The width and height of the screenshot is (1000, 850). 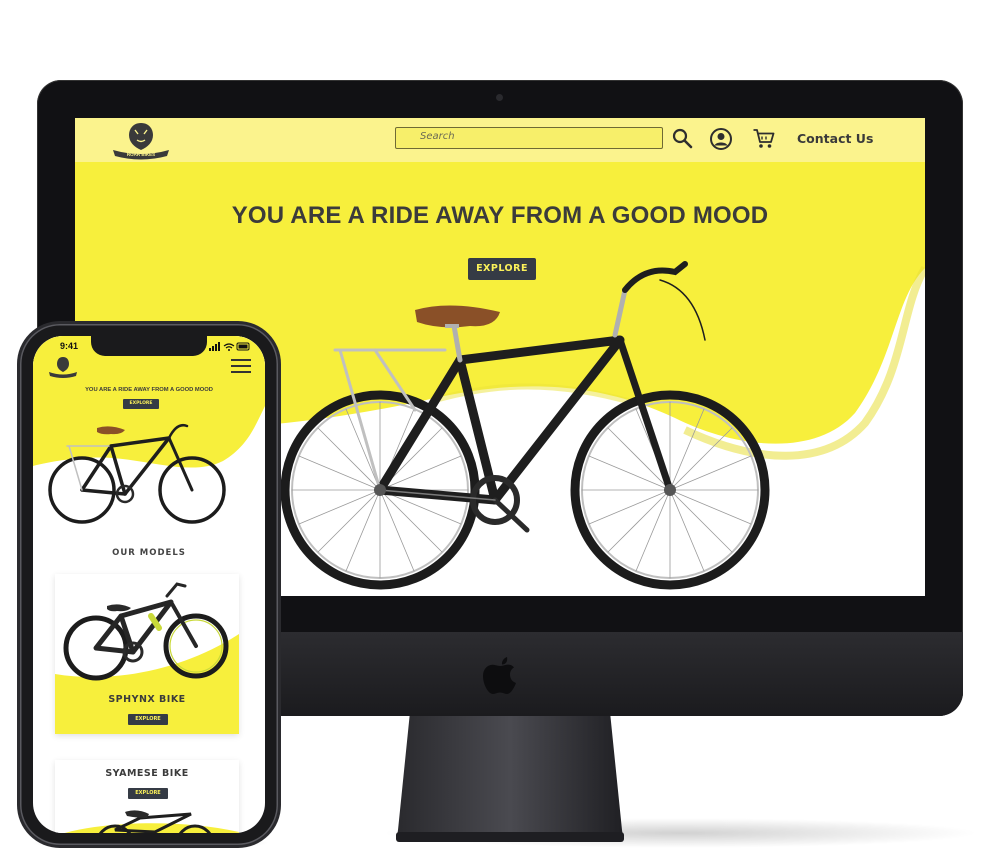 What do you see at coordinates (155, 821) in the screenshot?
I see `syamese-bike-image` at bounding box center [155, 821].